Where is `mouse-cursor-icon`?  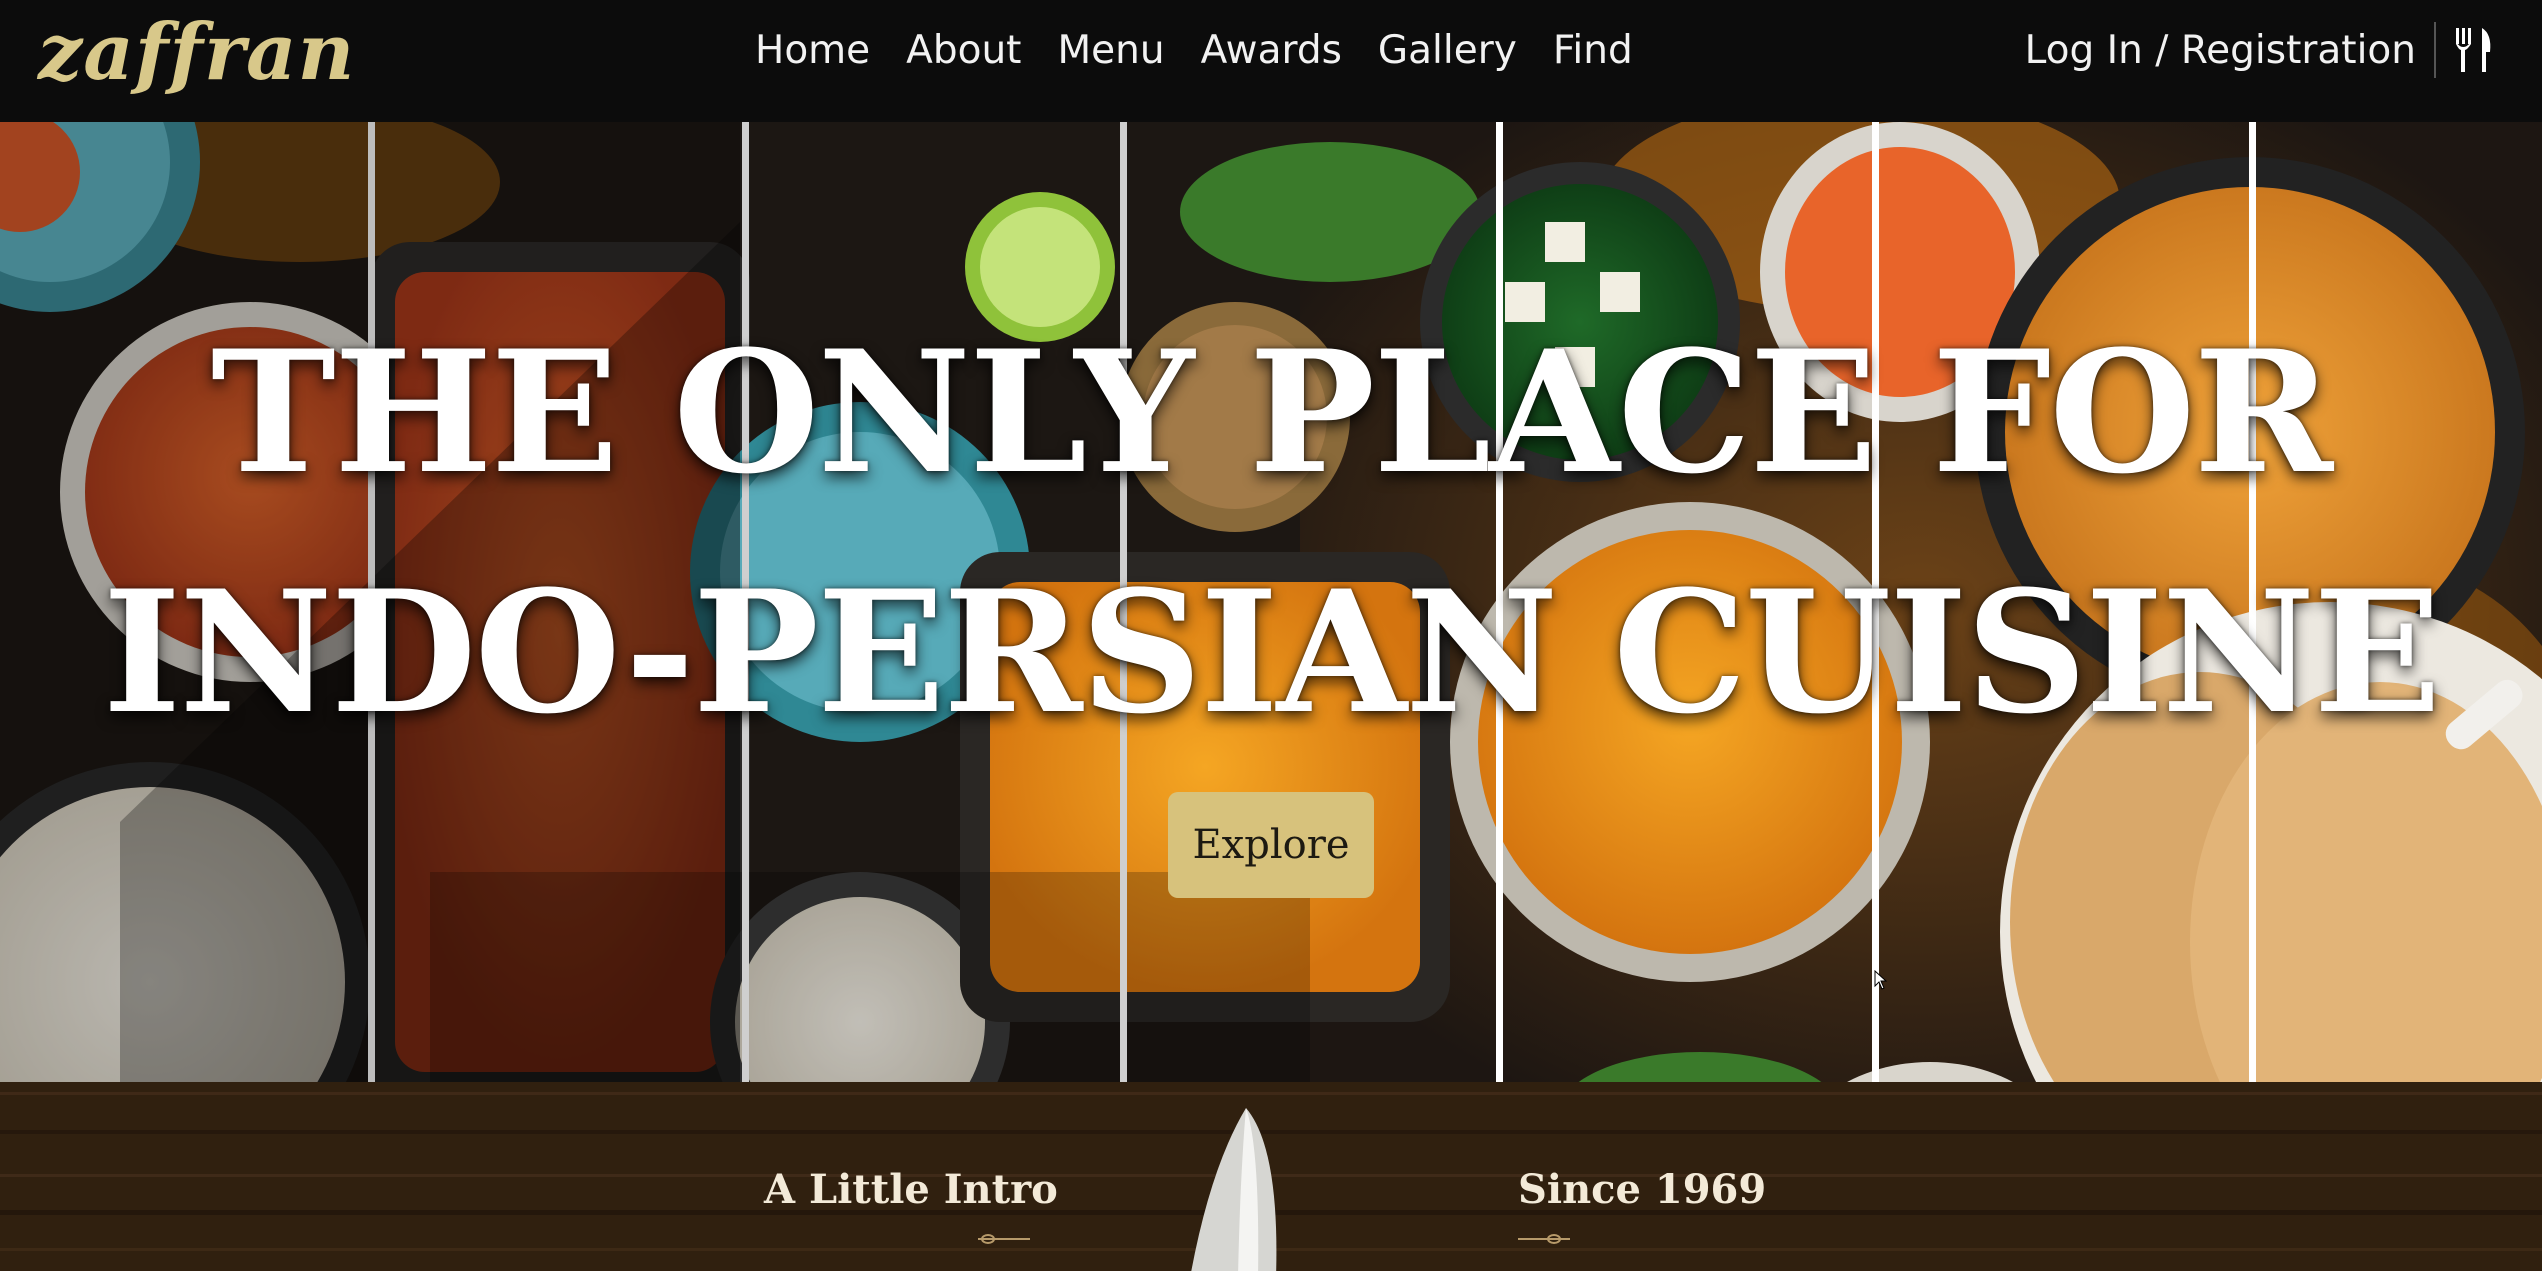 mouse-cursor-icon is located at coordinates (1881, 980).